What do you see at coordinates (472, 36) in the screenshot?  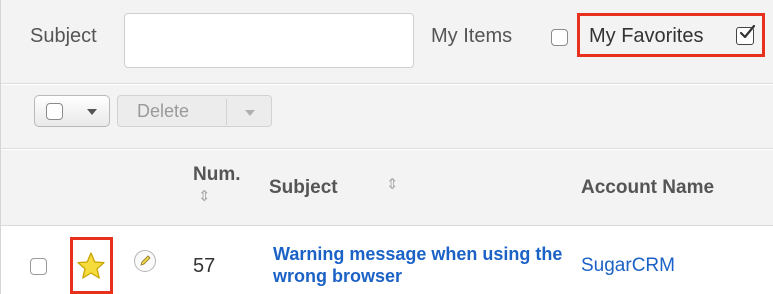 I see `my-items-label: My Items` at bounding box center [472, 36].